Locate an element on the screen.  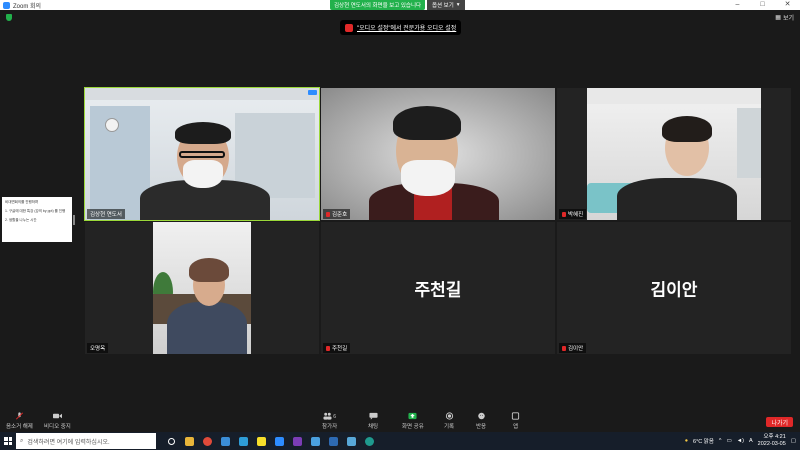
weather-text: 6°C 맑음 is located at coordinates (703, 441).